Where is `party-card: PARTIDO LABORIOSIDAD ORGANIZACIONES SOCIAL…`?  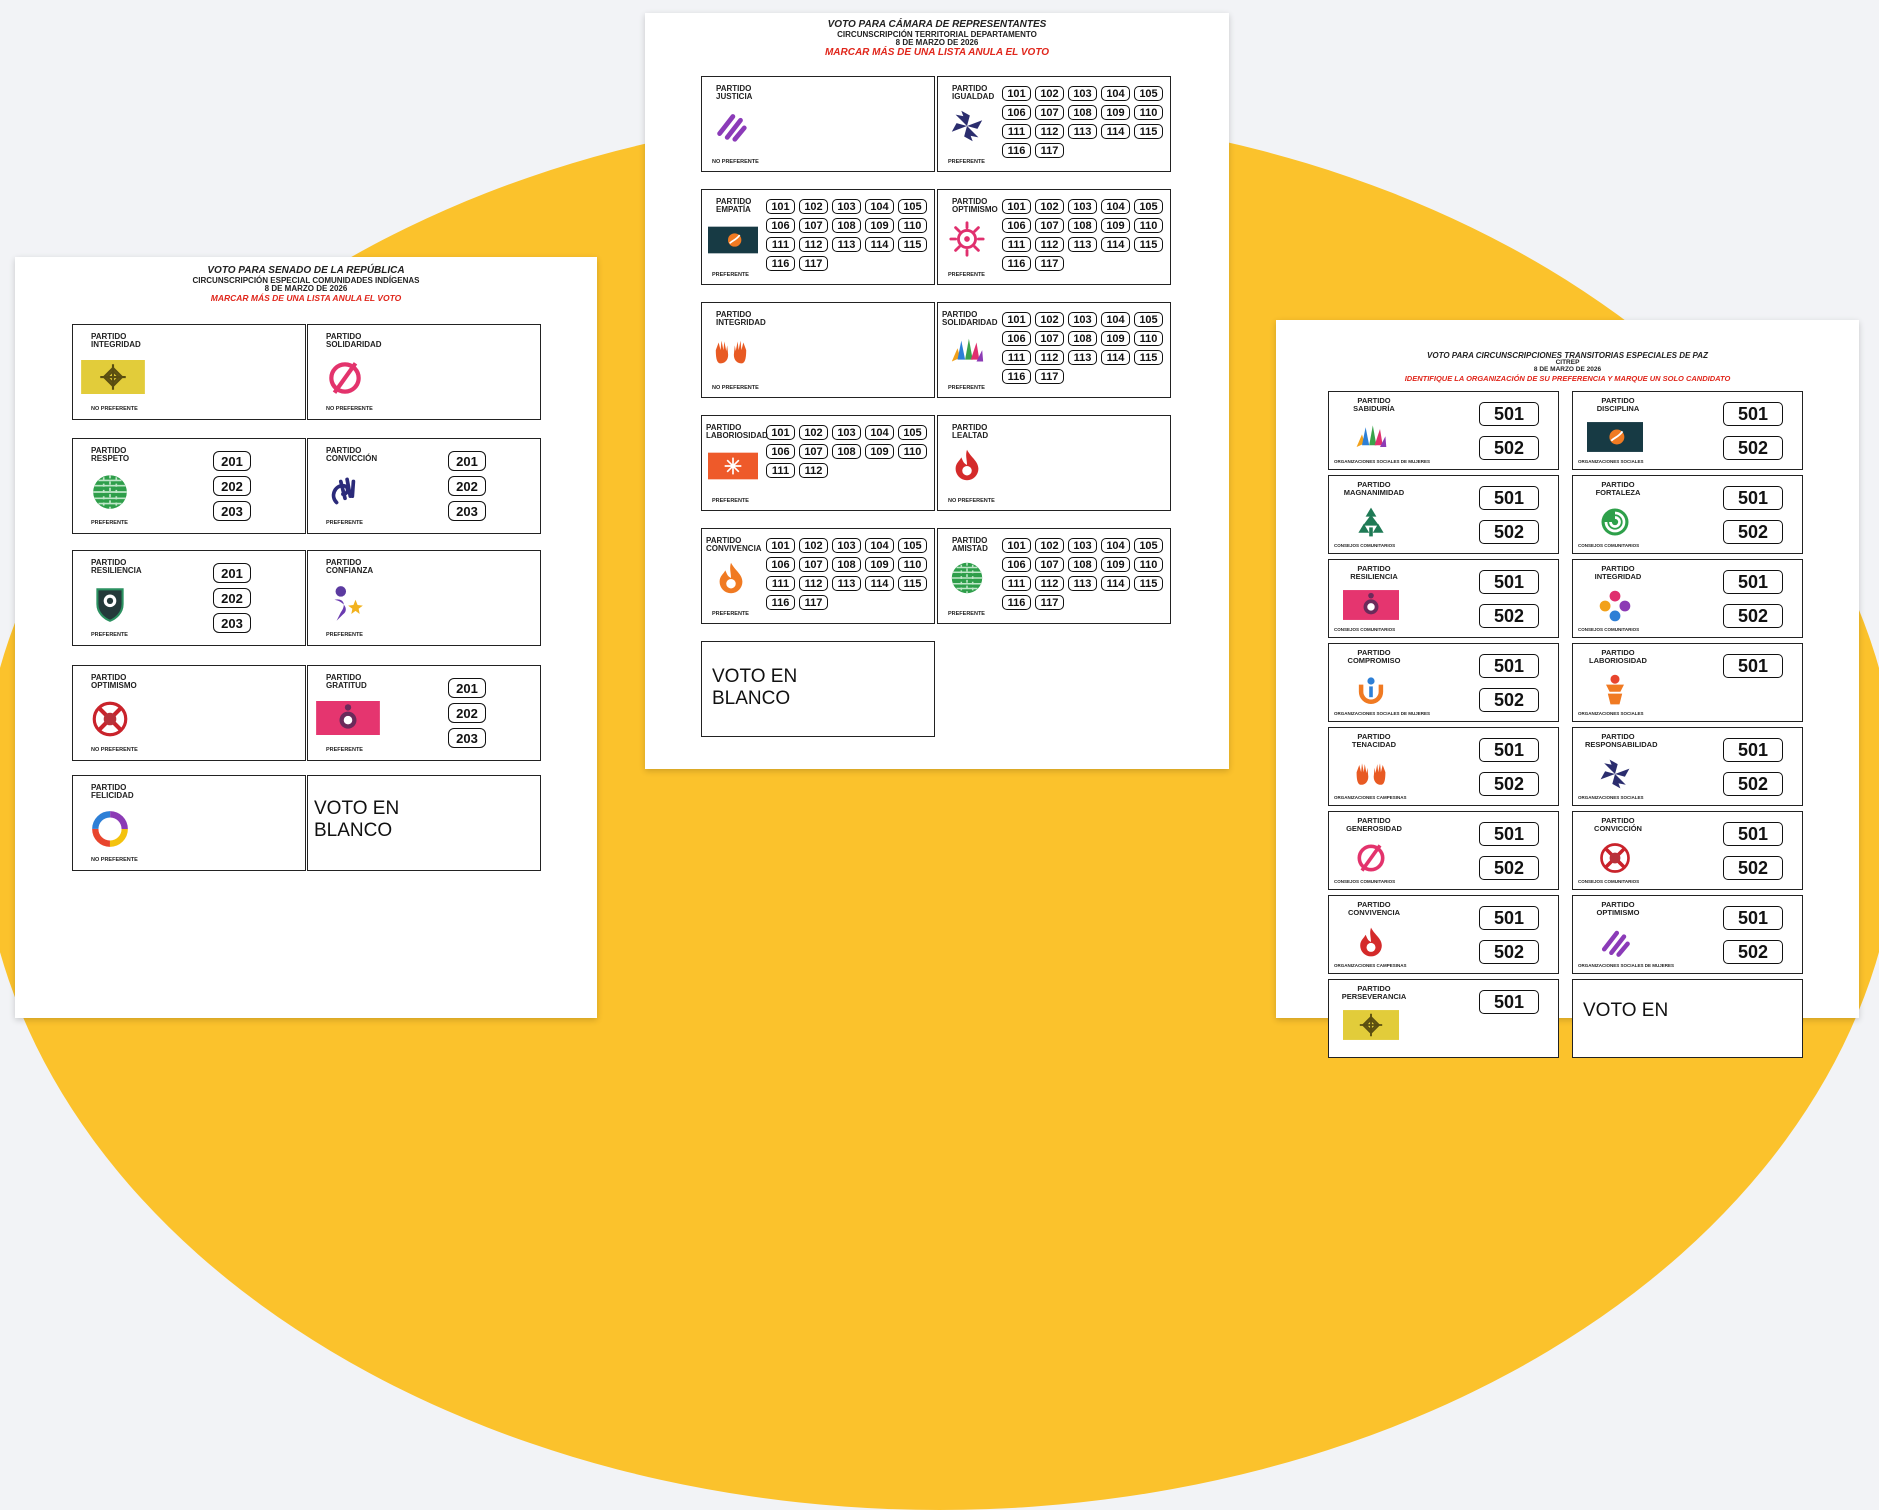 party-card: PARTIDO LABORIOSIDAD ORGANIZACIONES SOCIAL… is located at coordinates (1687, 682).